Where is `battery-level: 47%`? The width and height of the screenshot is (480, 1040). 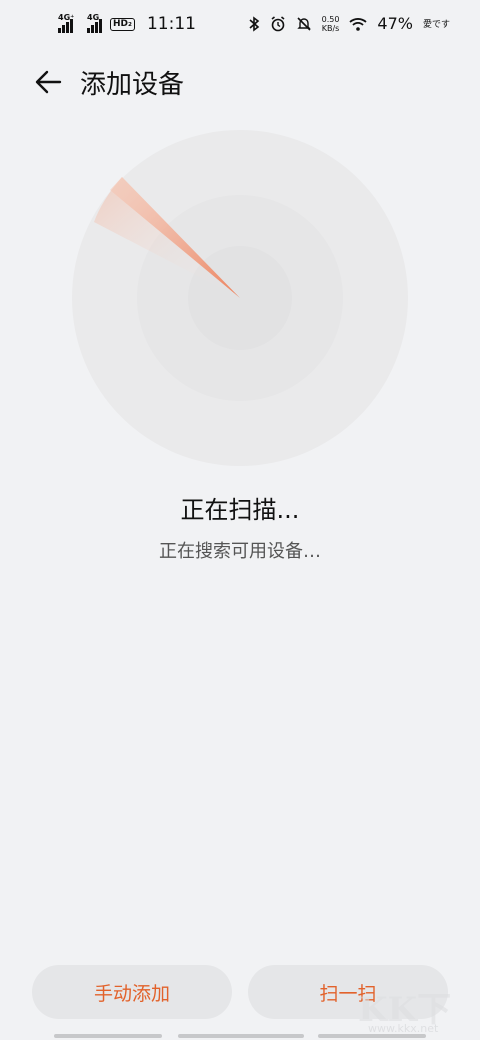
battery-level: 47% is located at coordinates (395, 23).